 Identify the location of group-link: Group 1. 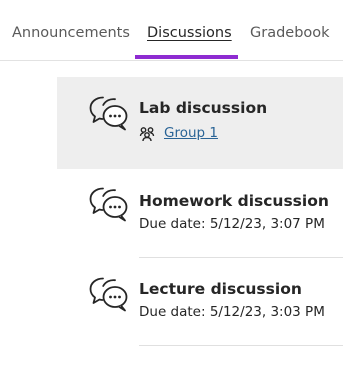
(191, 133).